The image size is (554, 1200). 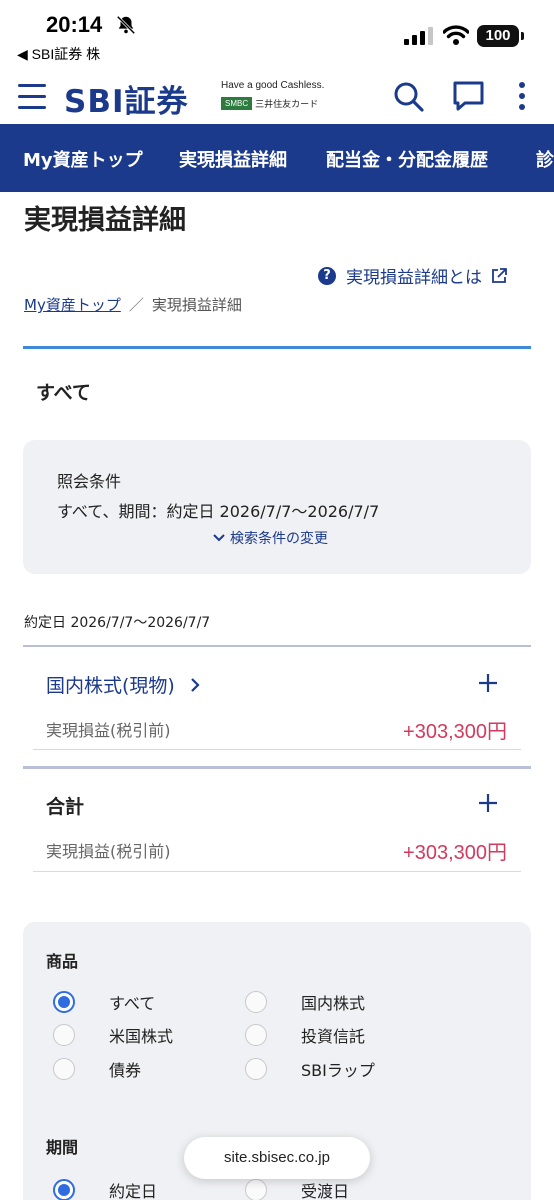 What do you see at coordinates (62, 961) in the screenshot?
I see `product-filter-title: 商品` at bounding box center [62, 961].